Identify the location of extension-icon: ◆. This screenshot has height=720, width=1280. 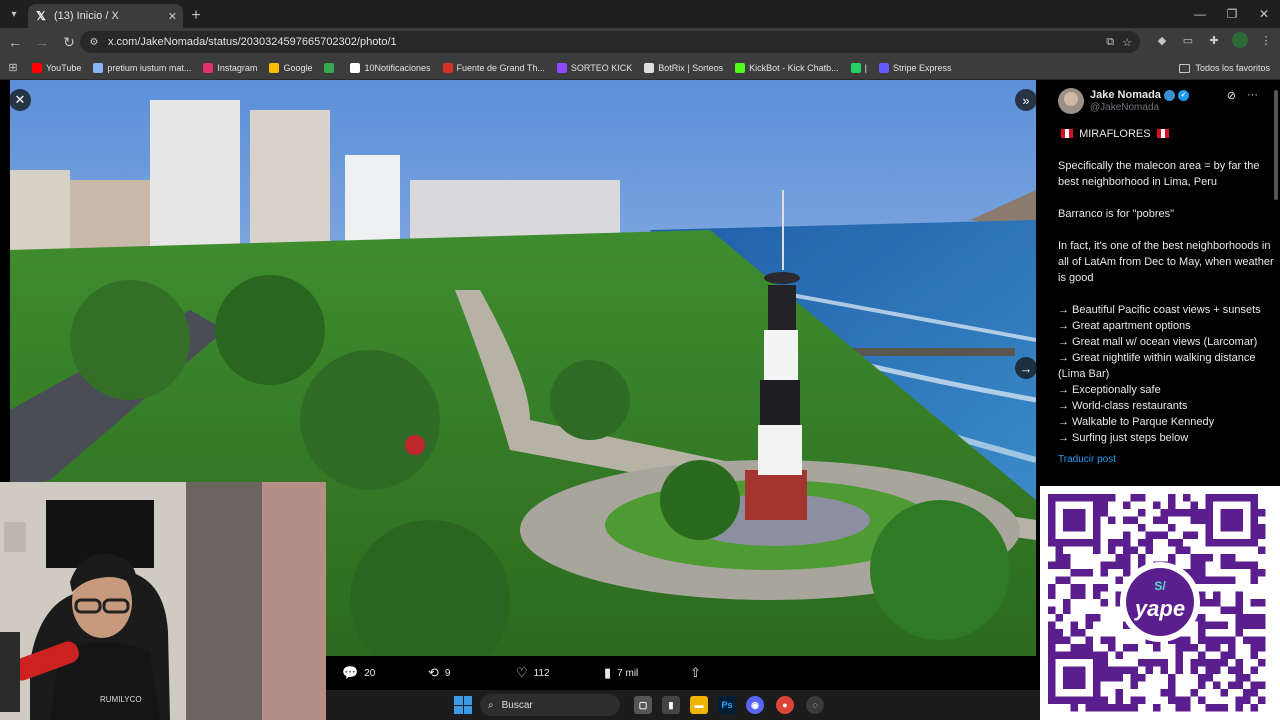
(1162, 40).